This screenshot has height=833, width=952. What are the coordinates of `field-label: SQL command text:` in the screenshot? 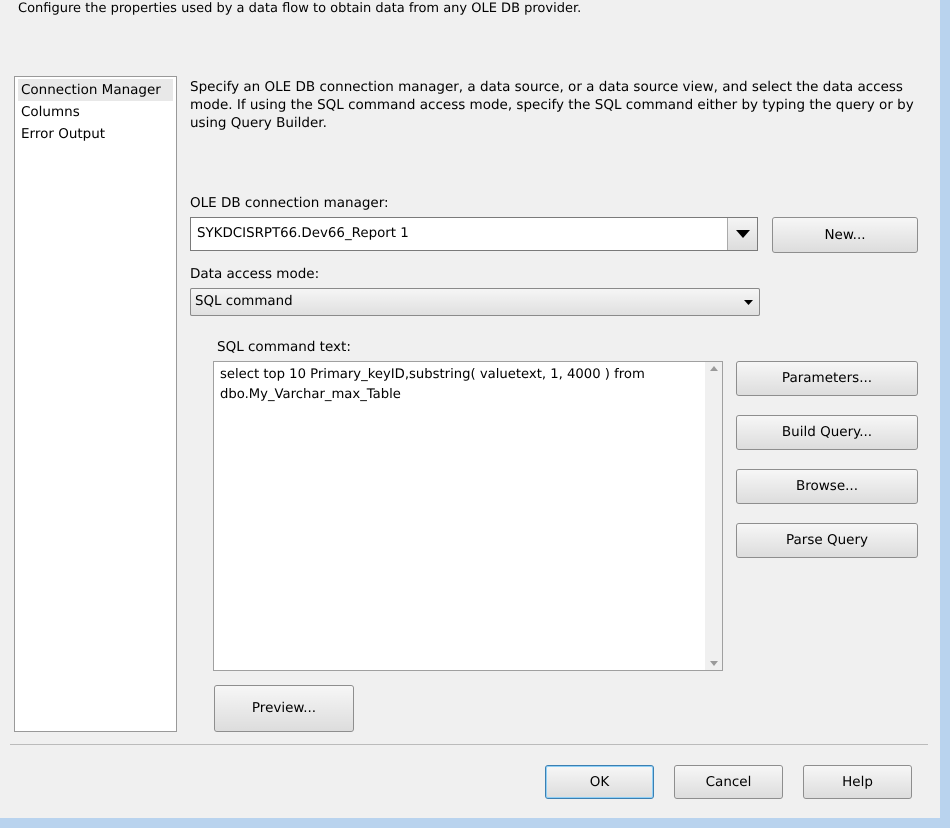 It's located at (284, 347).